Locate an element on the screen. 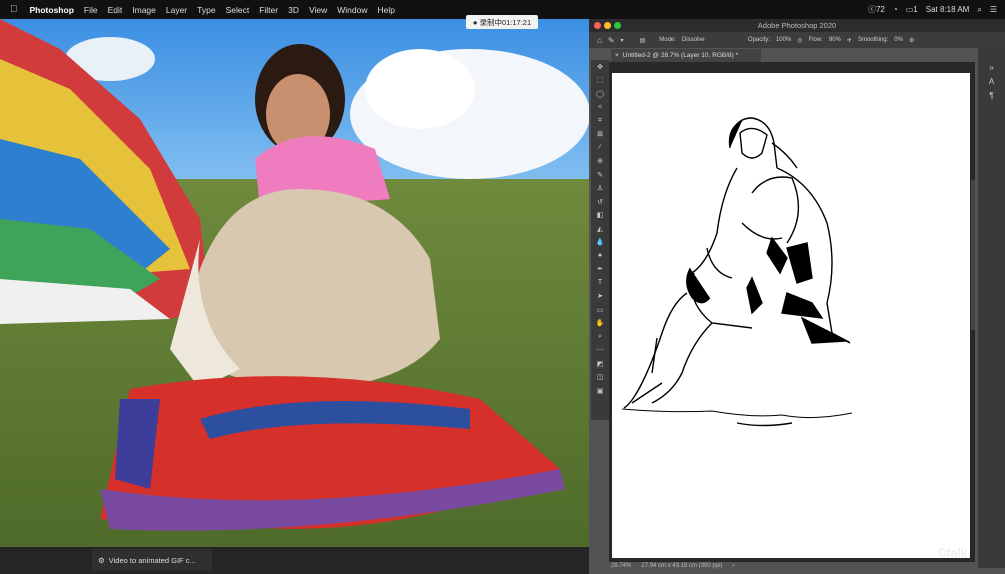 The width and height of the screenshot is (1005, 574). document-tab: × Untitled-2 @ 28.7% (Layer 10, RGB/8) * is located at coordinates (686, 55).